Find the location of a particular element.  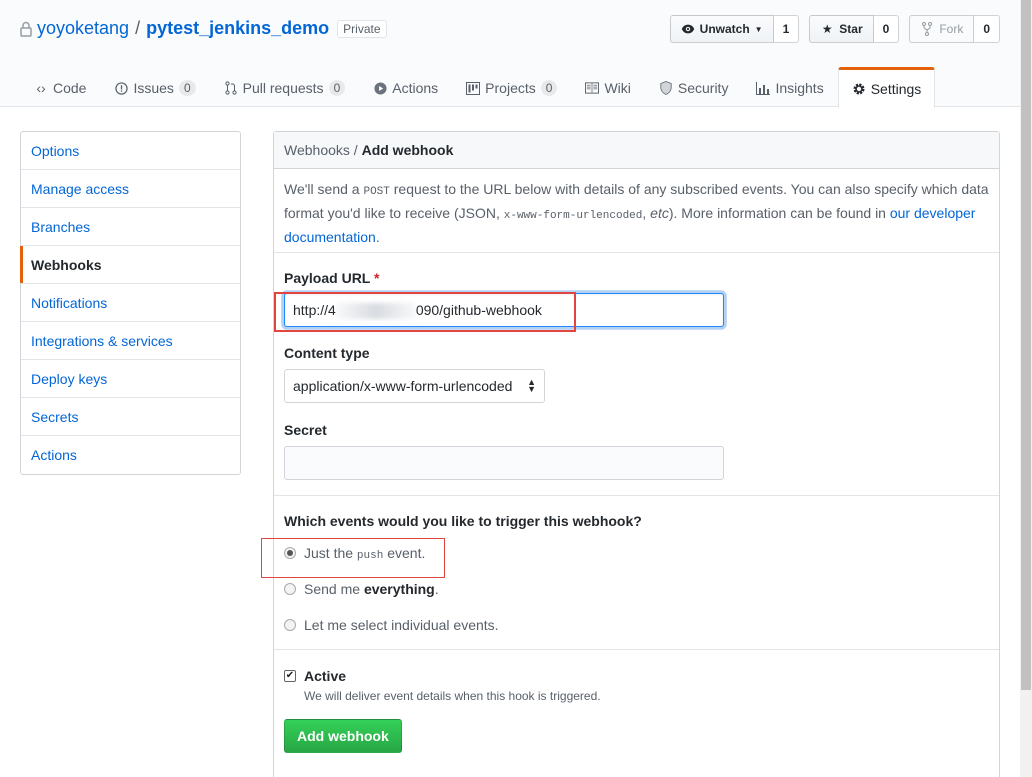

sidebar-item-options: Options is located at coordinates (130, 151).